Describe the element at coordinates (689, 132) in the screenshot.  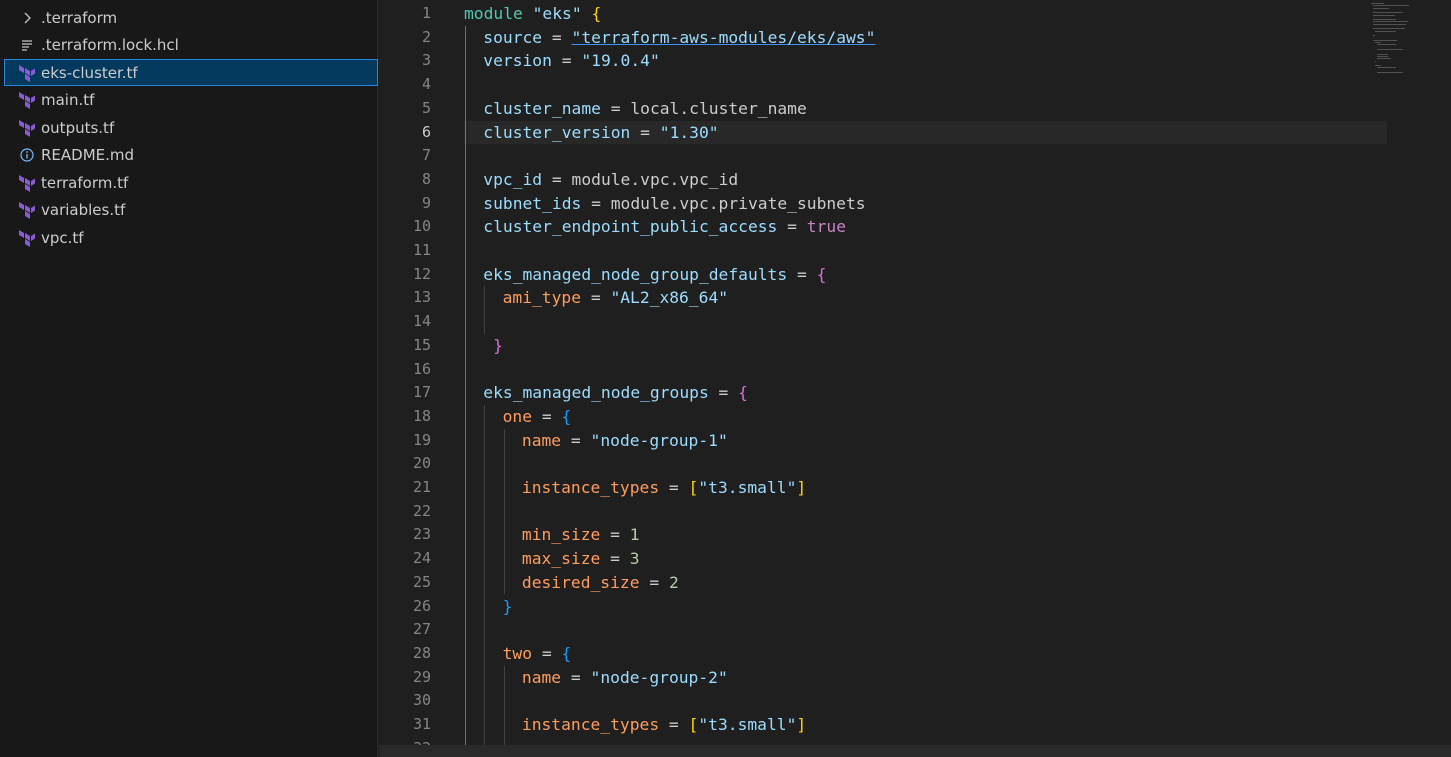
I see `code-token: "1.30"` at that location.